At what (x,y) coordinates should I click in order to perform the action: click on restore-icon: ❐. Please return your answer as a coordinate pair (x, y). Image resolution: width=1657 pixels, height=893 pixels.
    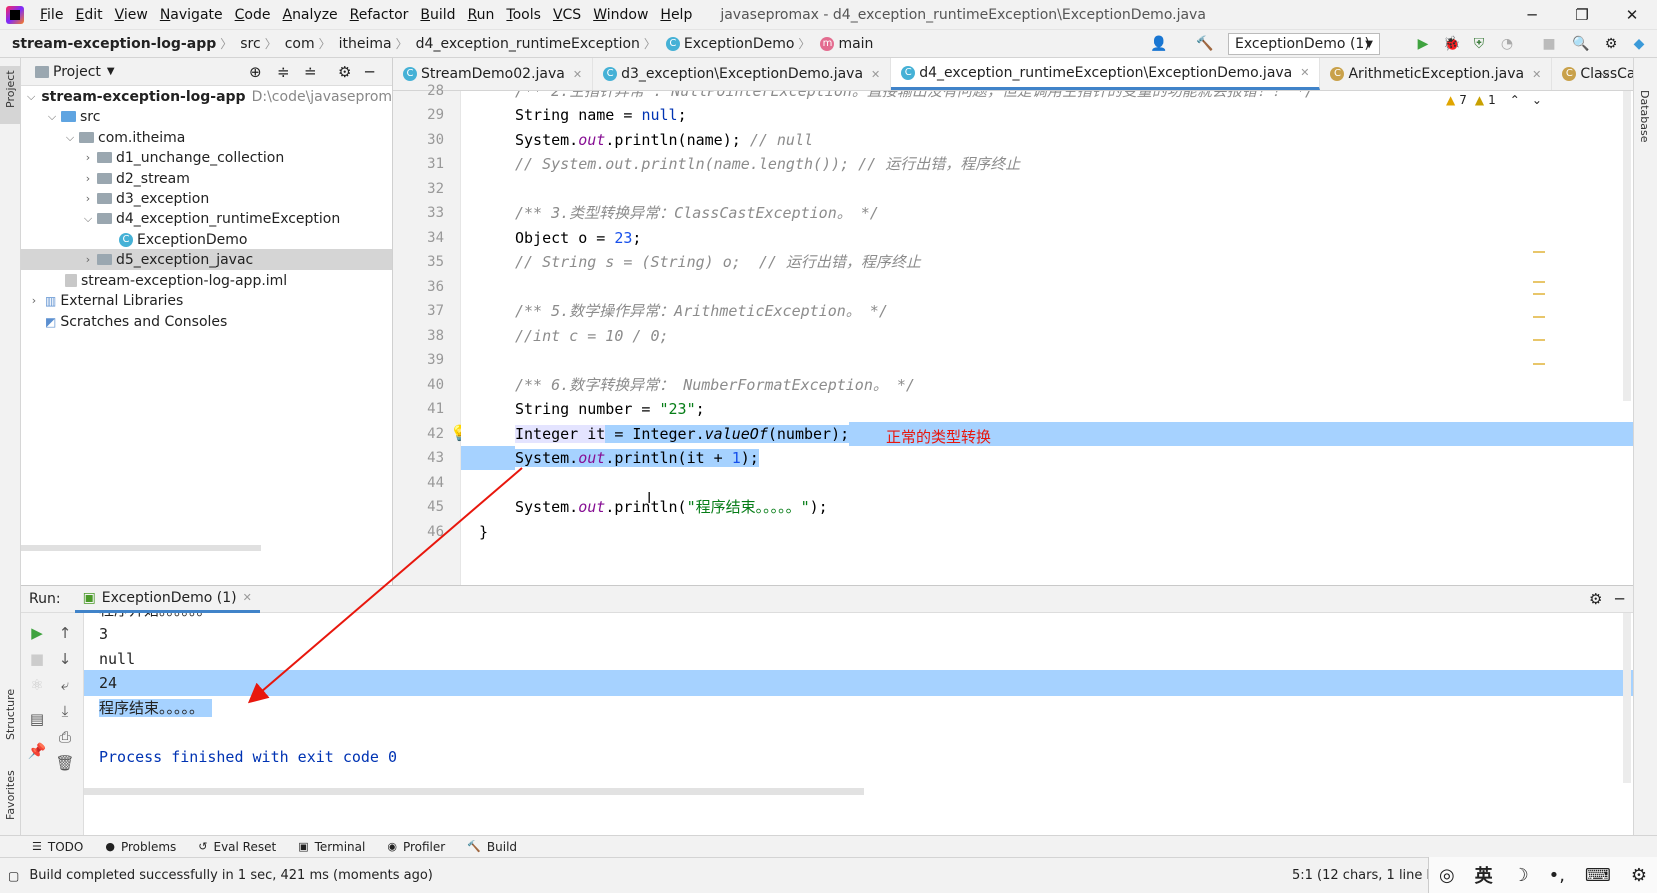
    Looking at the image, I should click on (1582, 14).